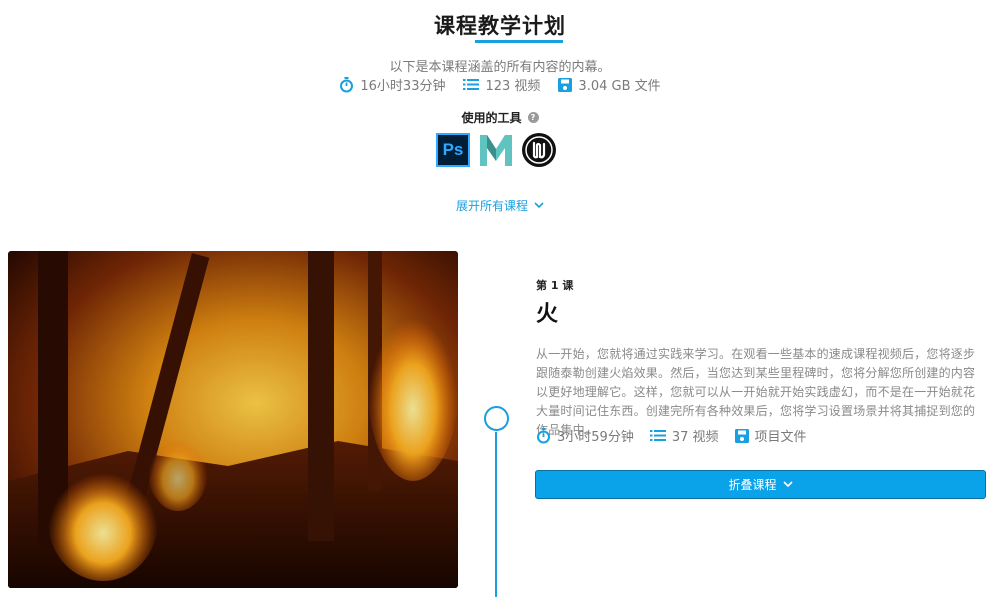 Image resolution: width=1000 pixels, height=597 pixels. I want to click on title-underline, so click(519, 41).